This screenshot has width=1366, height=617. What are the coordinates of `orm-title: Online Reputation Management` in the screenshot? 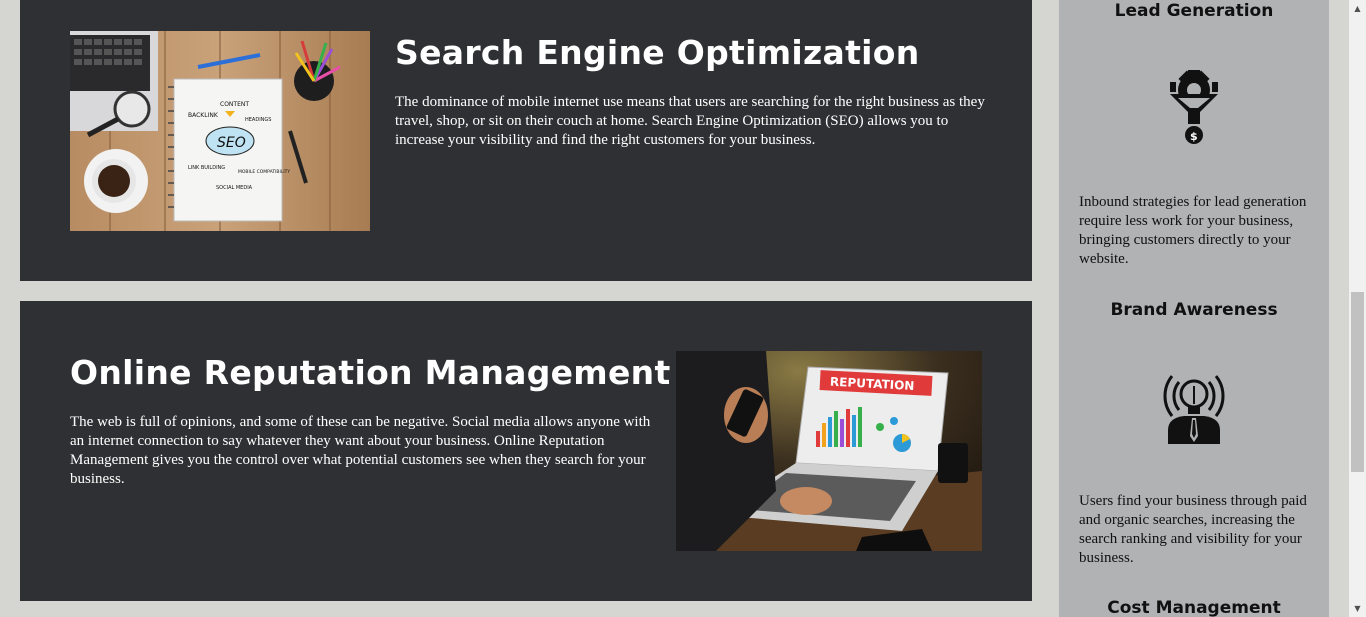 It's located at (370, 372).